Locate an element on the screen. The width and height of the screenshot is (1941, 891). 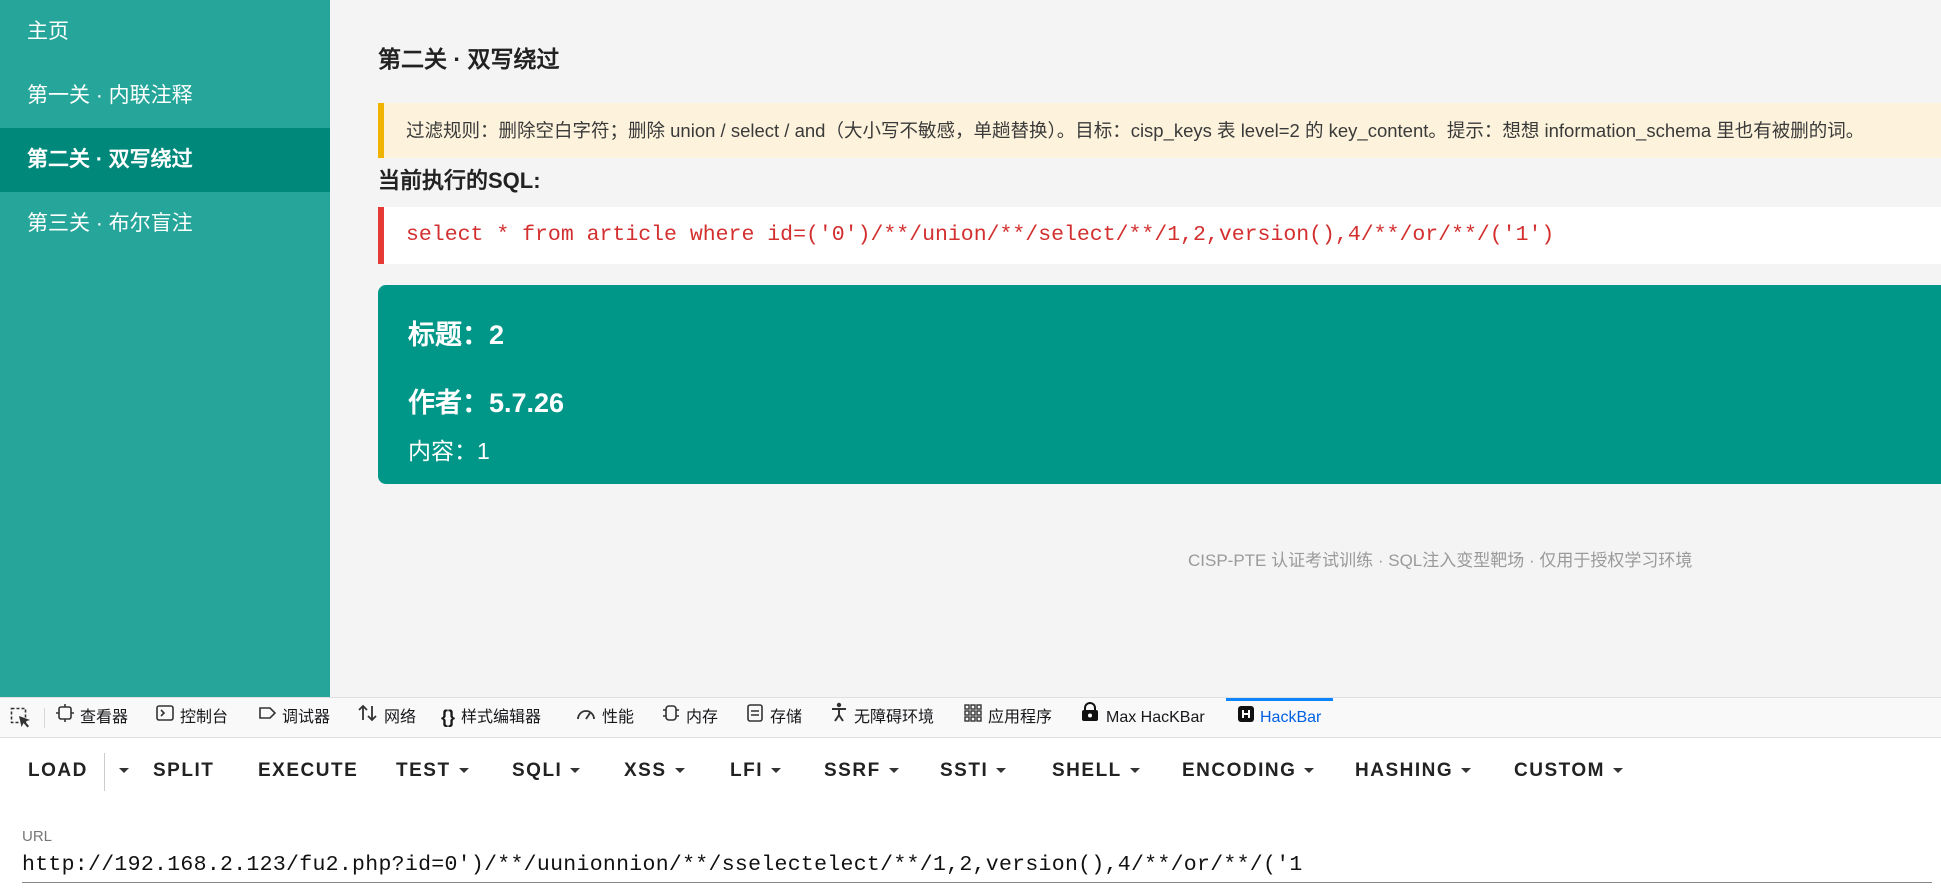
max-hackbar-icon is located at coordinates (1090, 717).